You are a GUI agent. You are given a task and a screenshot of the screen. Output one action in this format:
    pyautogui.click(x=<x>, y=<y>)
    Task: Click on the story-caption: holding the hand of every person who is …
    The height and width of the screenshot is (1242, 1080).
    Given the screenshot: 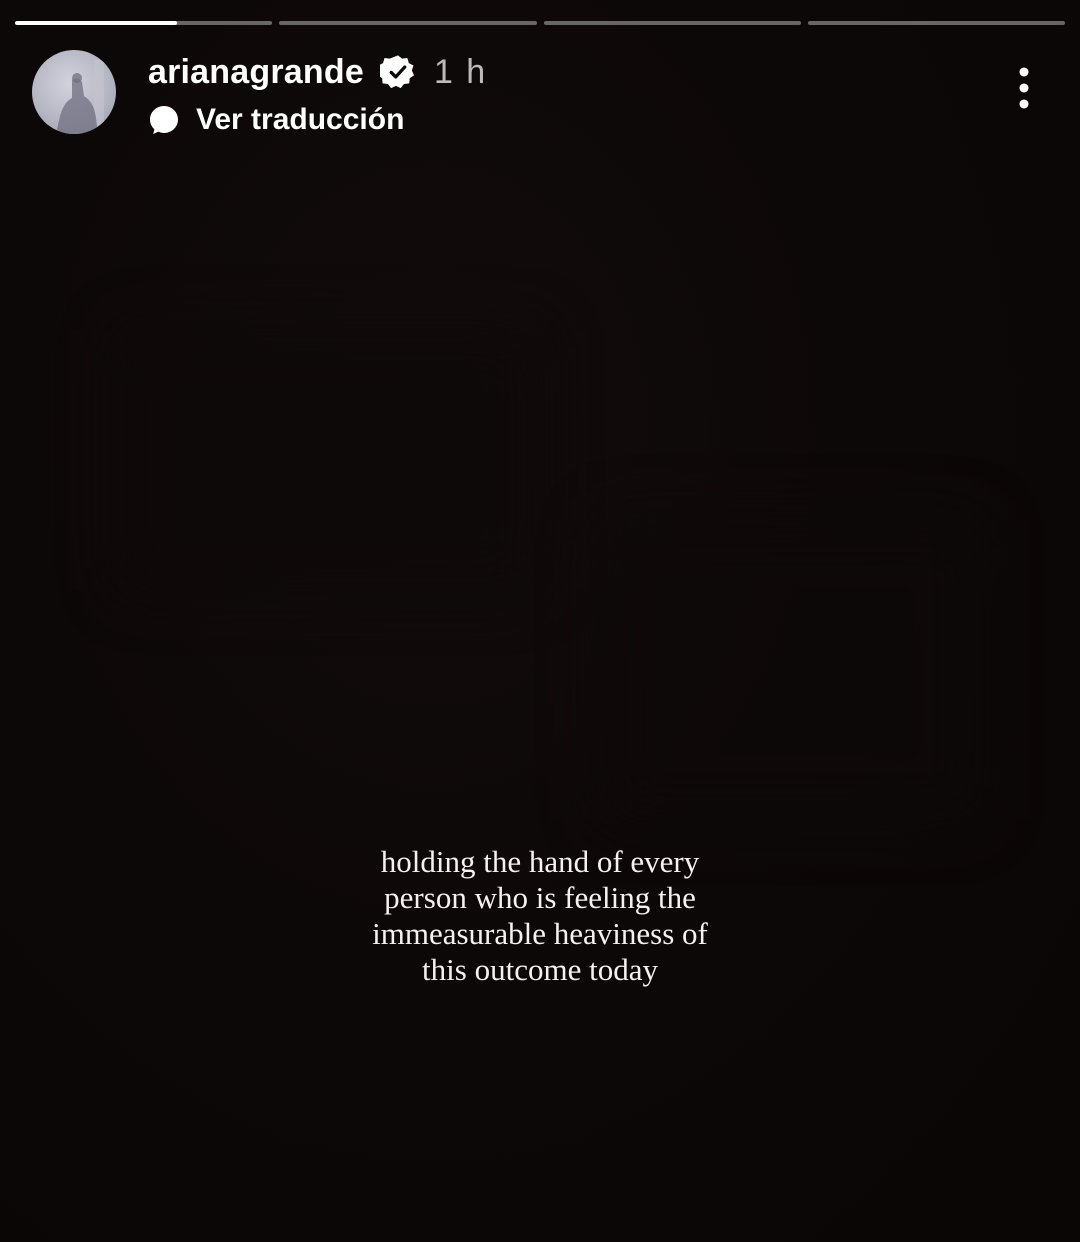 What is the action you would take?
    pyautogui.click(x=540, y=916)
    